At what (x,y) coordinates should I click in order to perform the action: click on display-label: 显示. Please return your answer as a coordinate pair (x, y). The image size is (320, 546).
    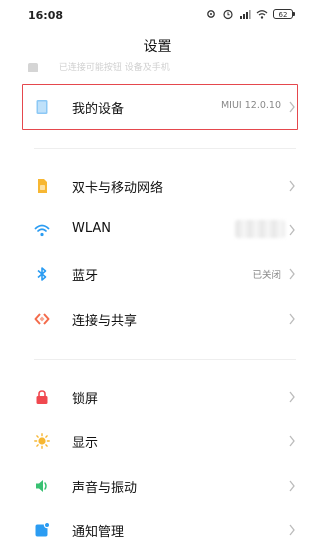
    Looking at the image, I should click on (85, 443).